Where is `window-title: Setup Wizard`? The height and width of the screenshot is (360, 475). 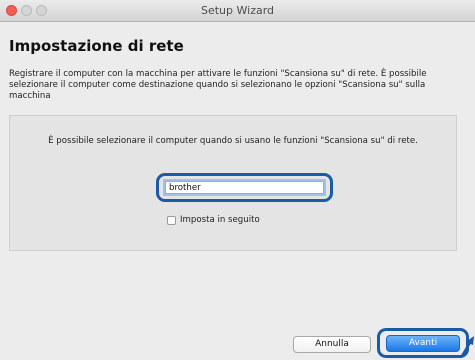 window-title: Setup Wizard is located at coordinates (237, 10).